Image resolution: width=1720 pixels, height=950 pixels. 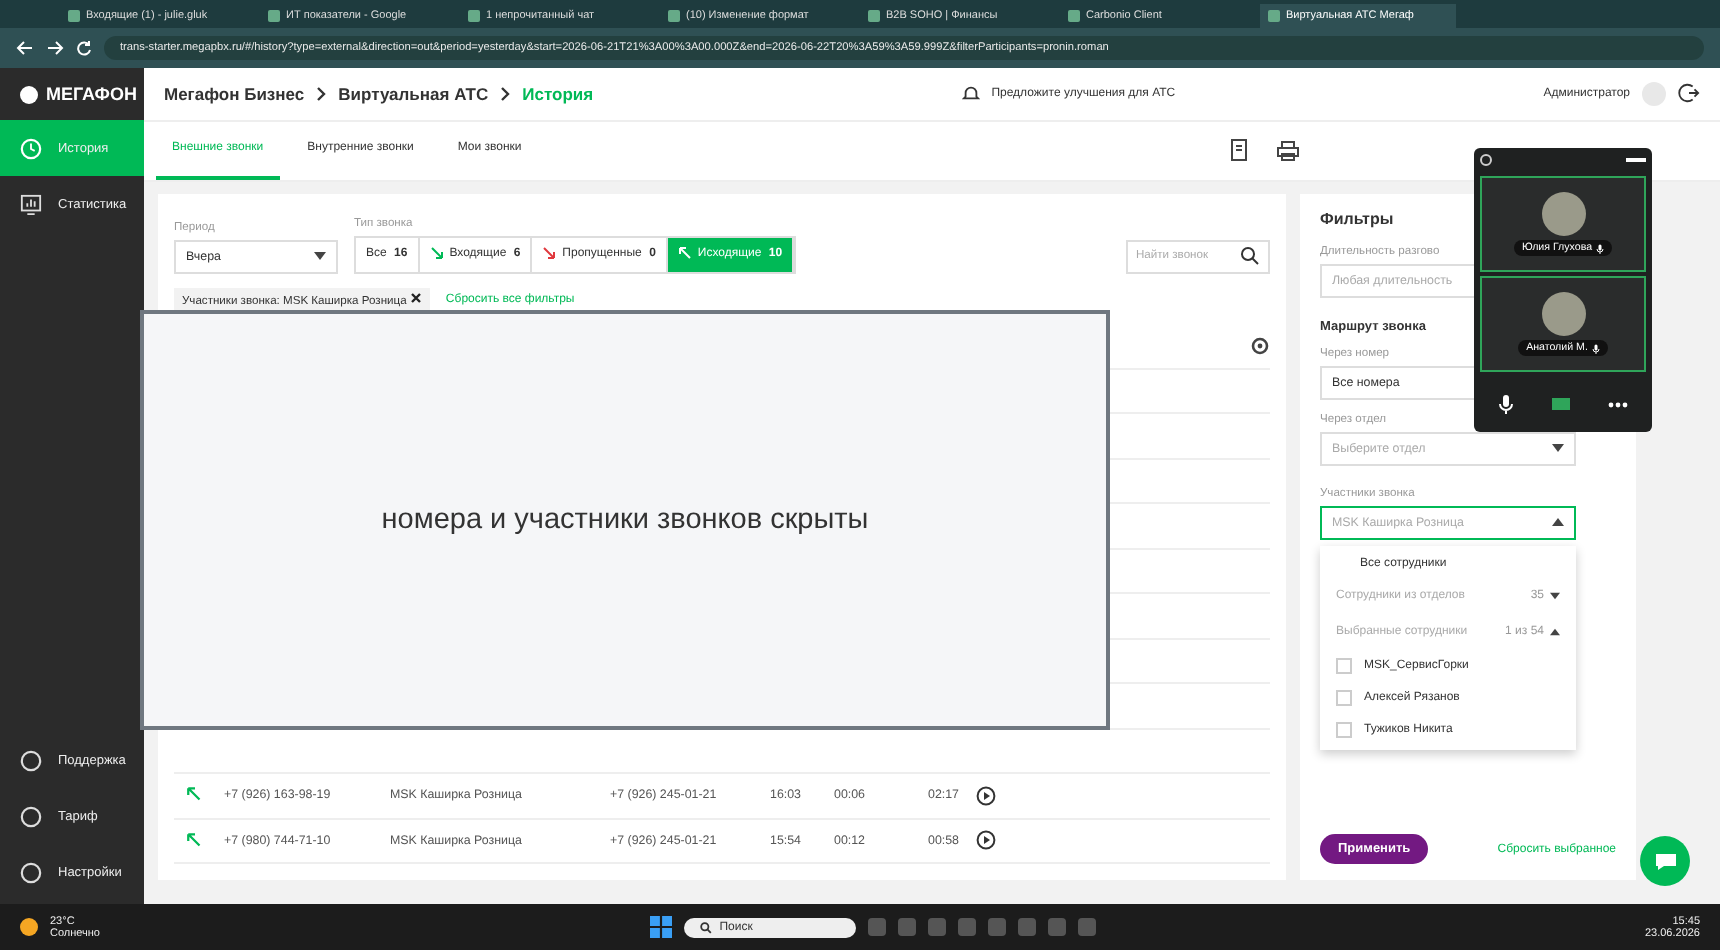 I want to click on sun-icon, so click(x=29, y=927).